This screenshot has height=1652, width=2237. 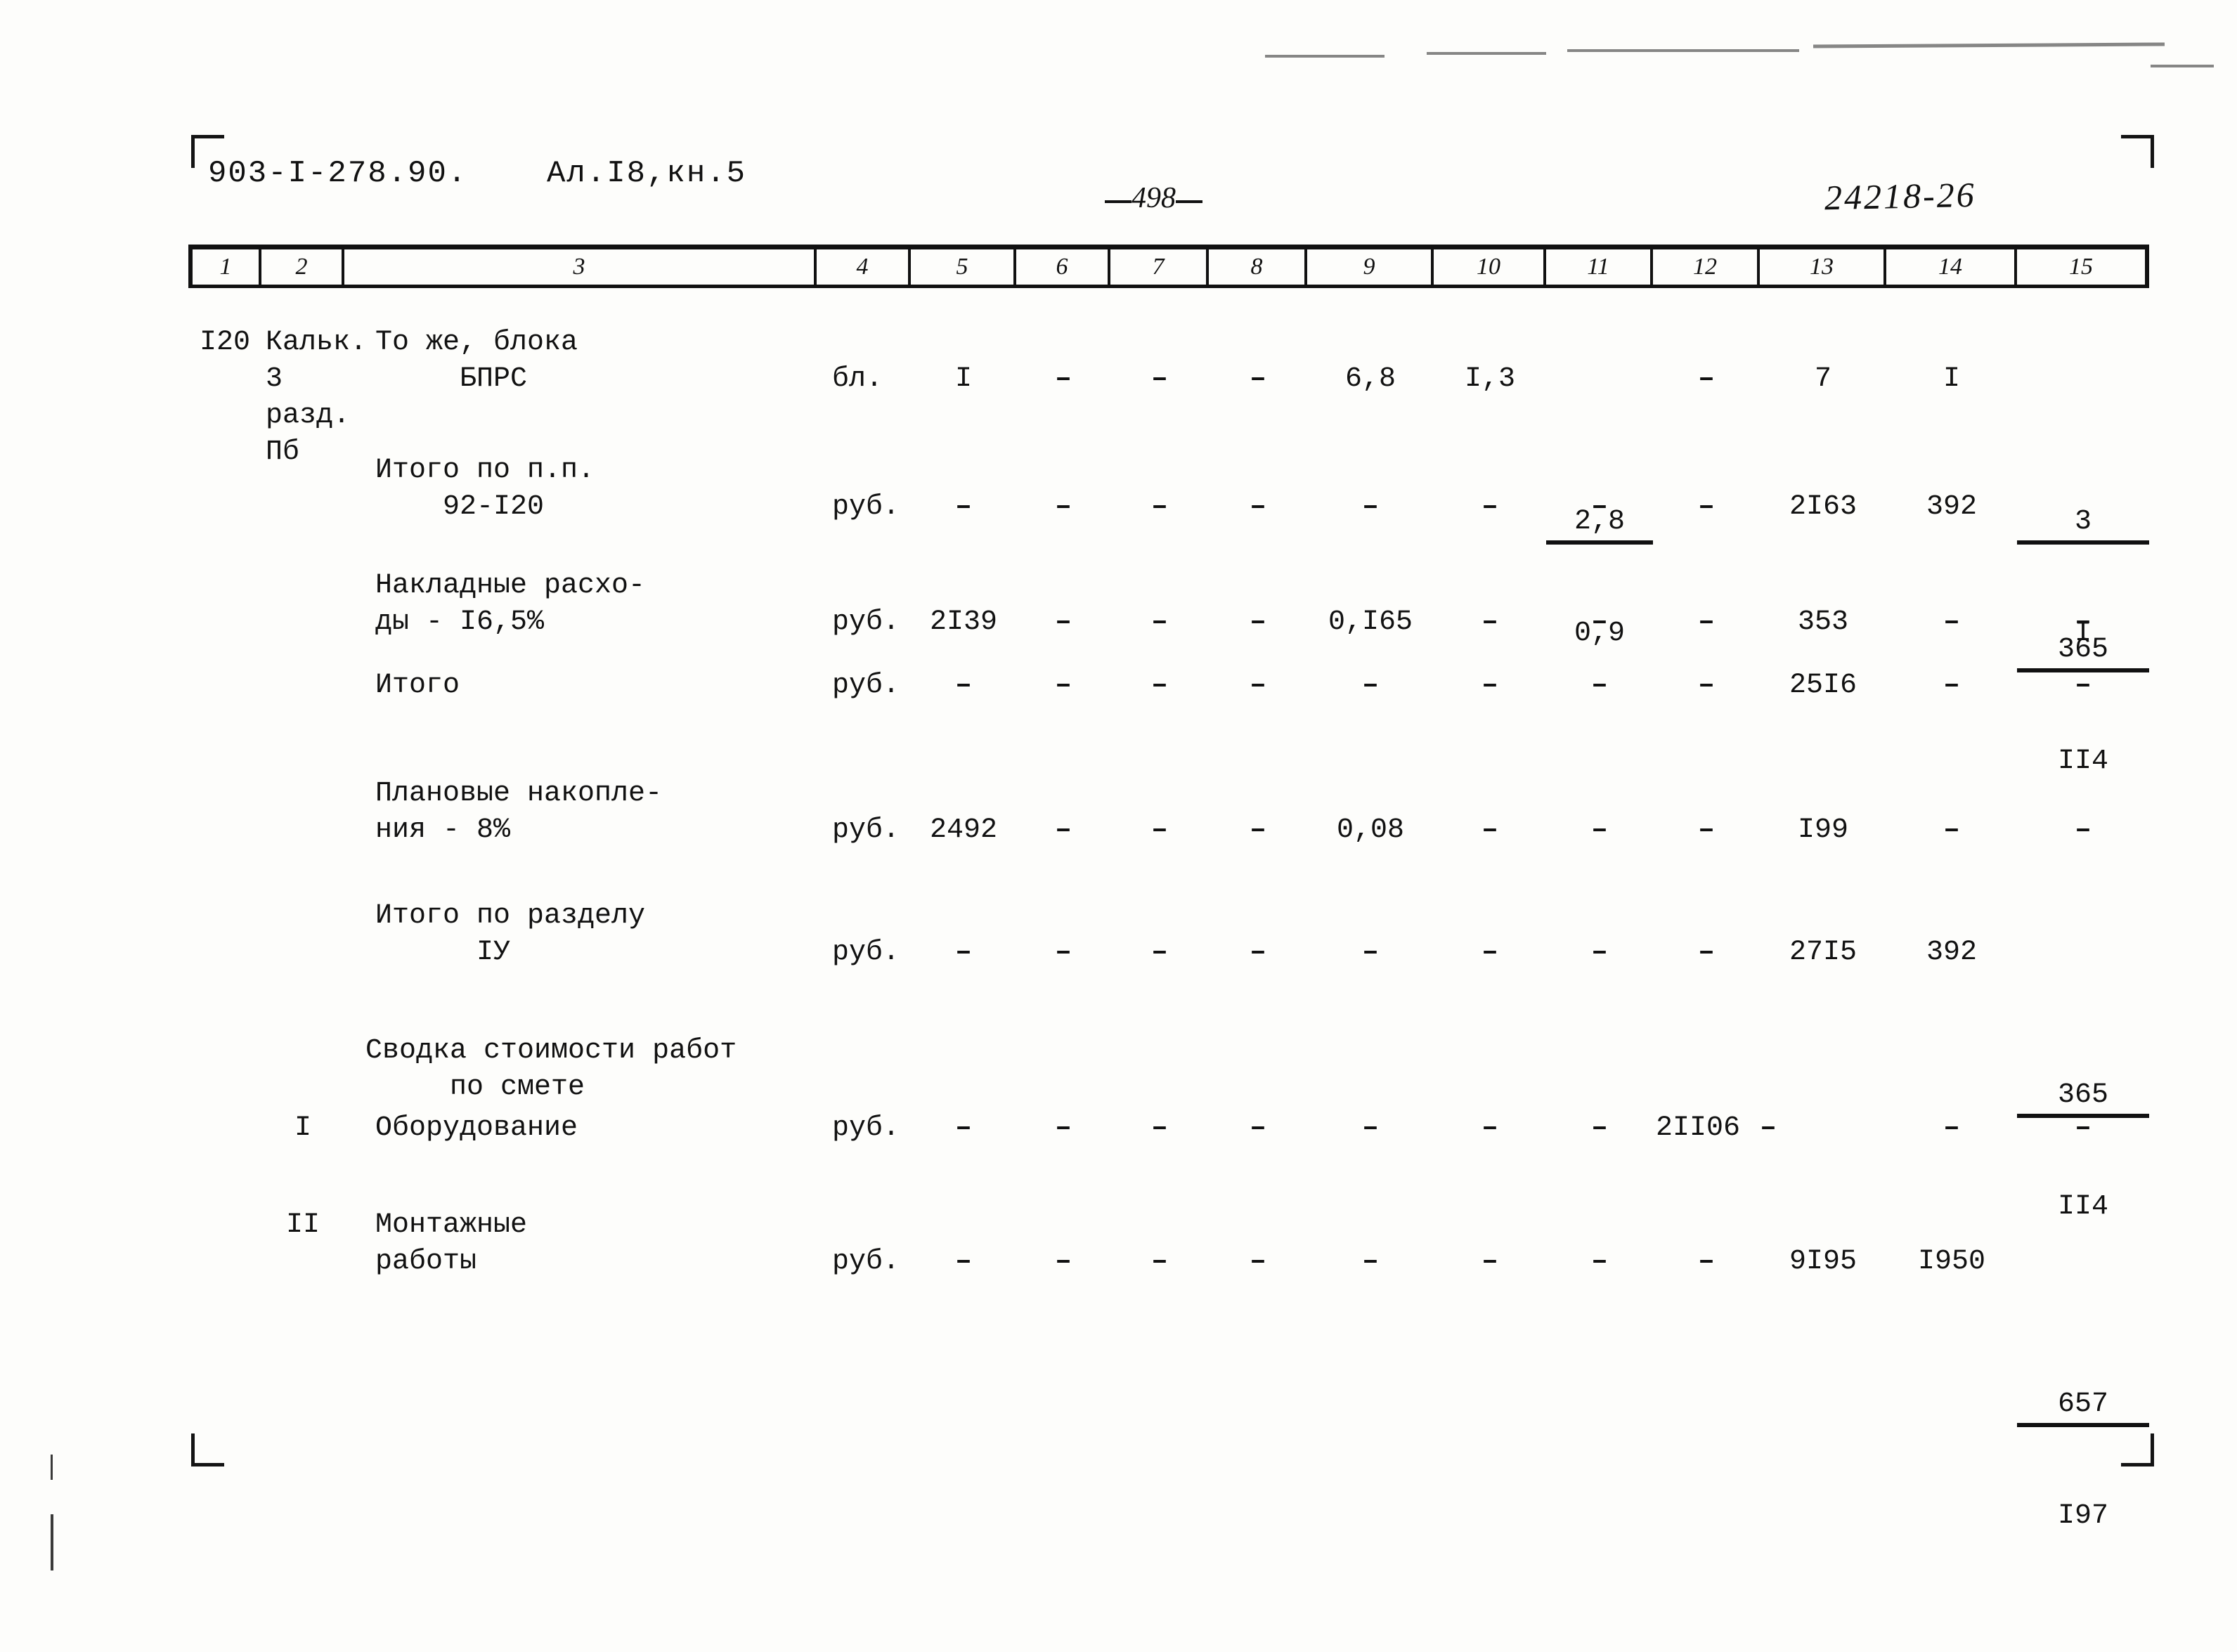 I want to click on cell-col-13: 7, so click(x=1822, y=379).